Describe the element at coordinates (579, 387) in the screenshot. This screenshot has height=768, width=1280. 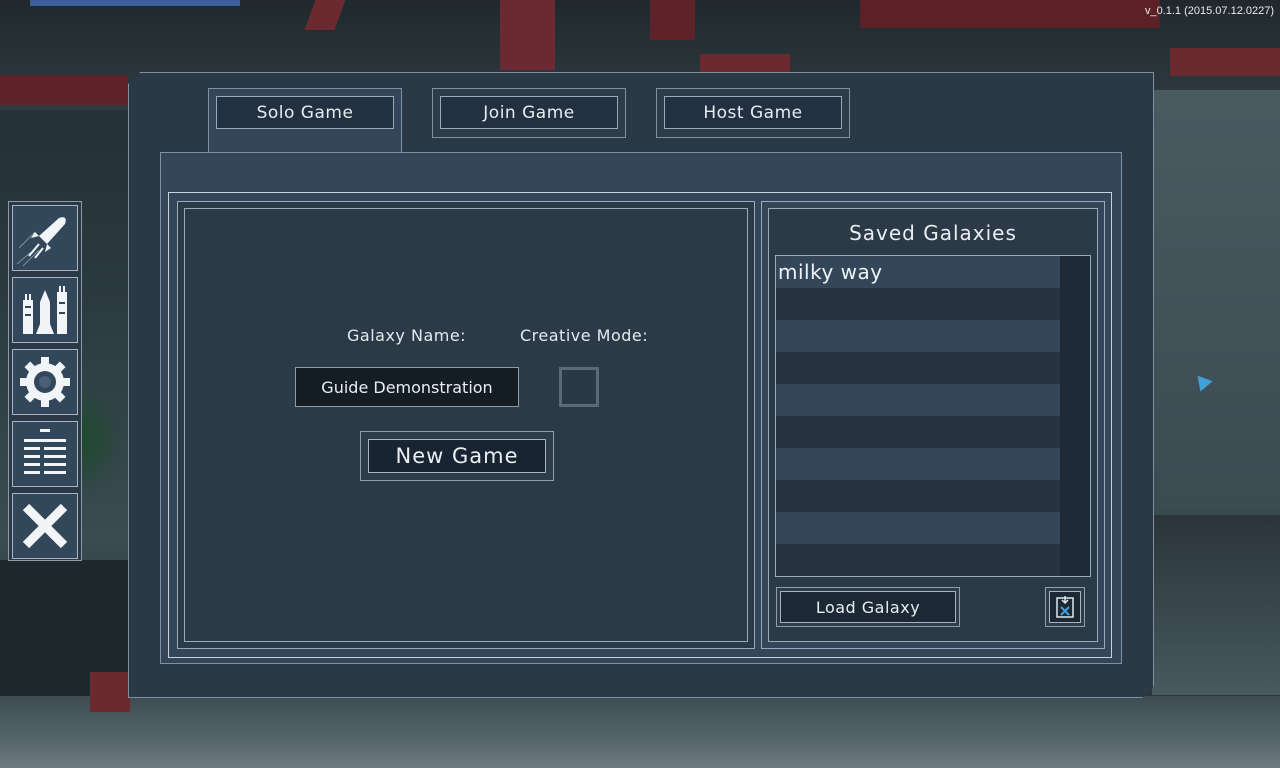
I see `creative-mode-checkbox` at that location.